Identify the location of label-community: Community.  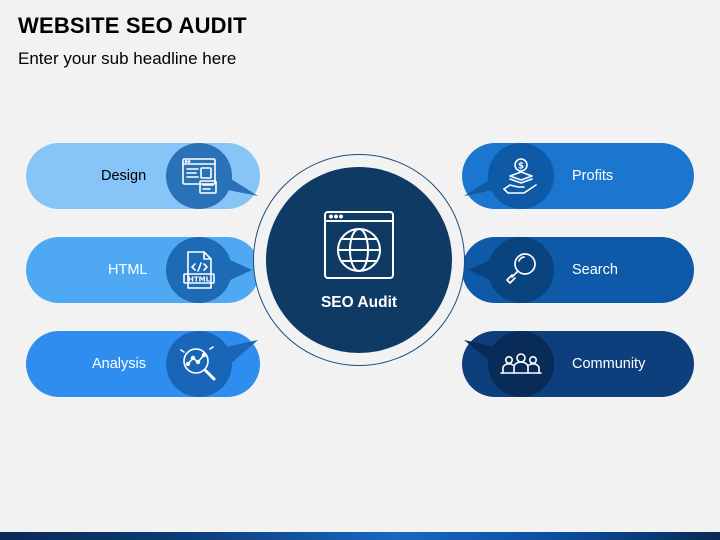
(609, 364).